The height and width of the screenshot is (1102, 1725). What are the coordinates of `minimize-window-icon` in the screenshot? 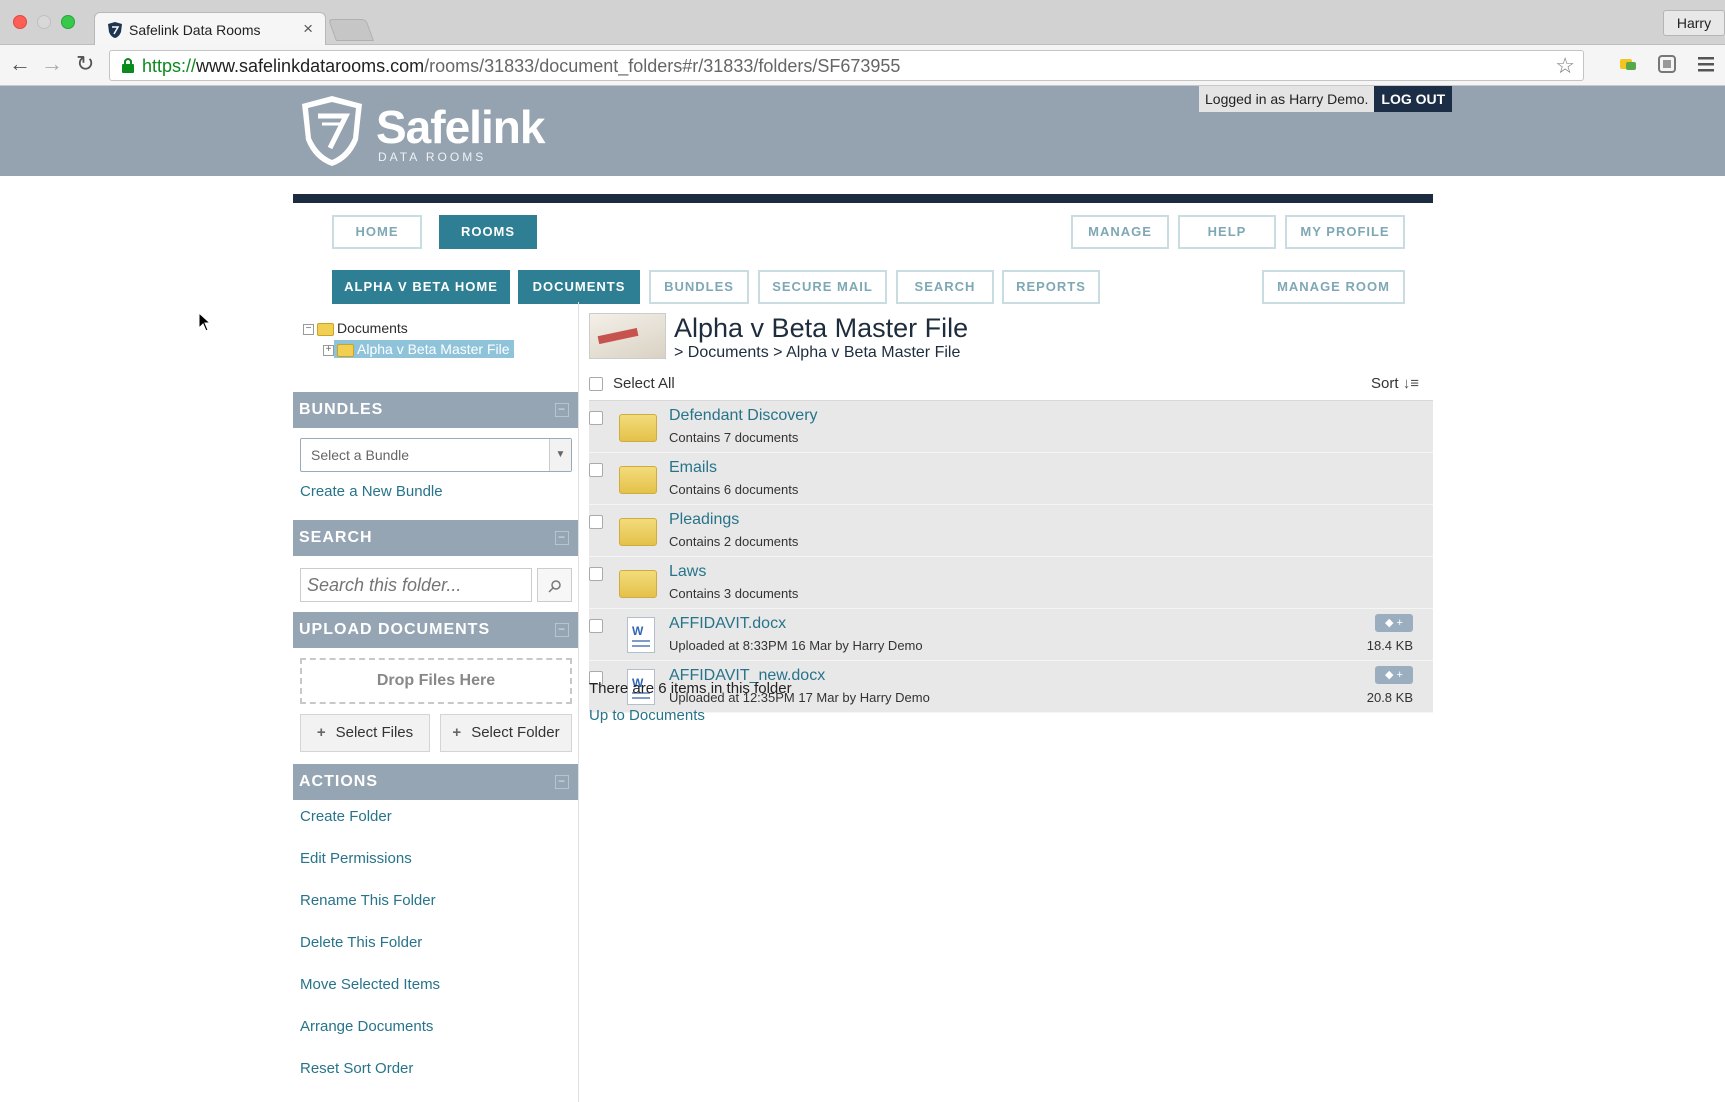 It's located at (44, 22).